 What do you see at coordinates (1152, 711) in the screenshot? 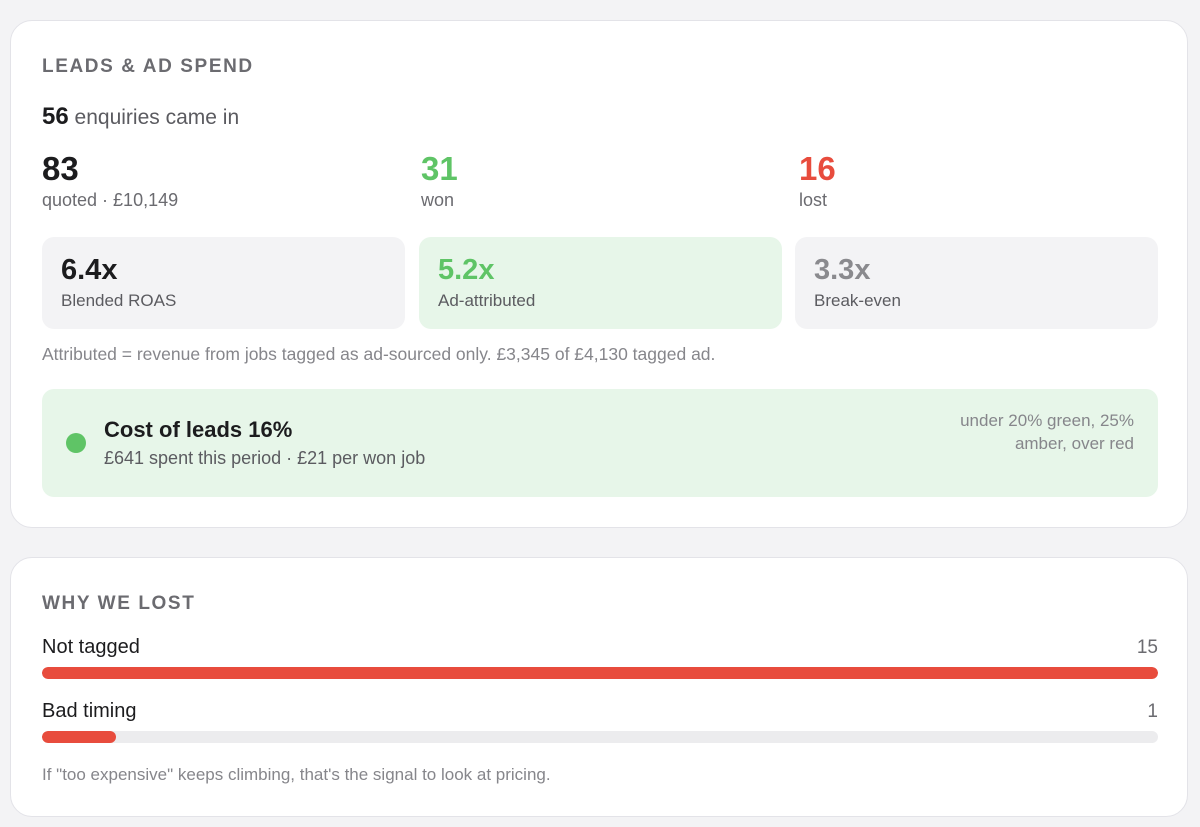
I see `loss-reason-count: 1` at bounding box center [1152, 711].